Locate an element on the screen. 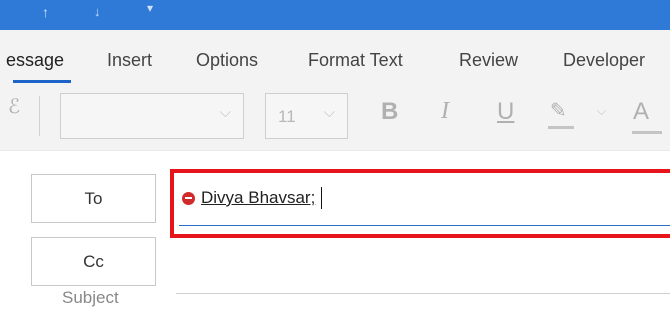 This screenshot has width=670, height=330. highlighter-icon: ✎ is located at coordinates (558, 110).